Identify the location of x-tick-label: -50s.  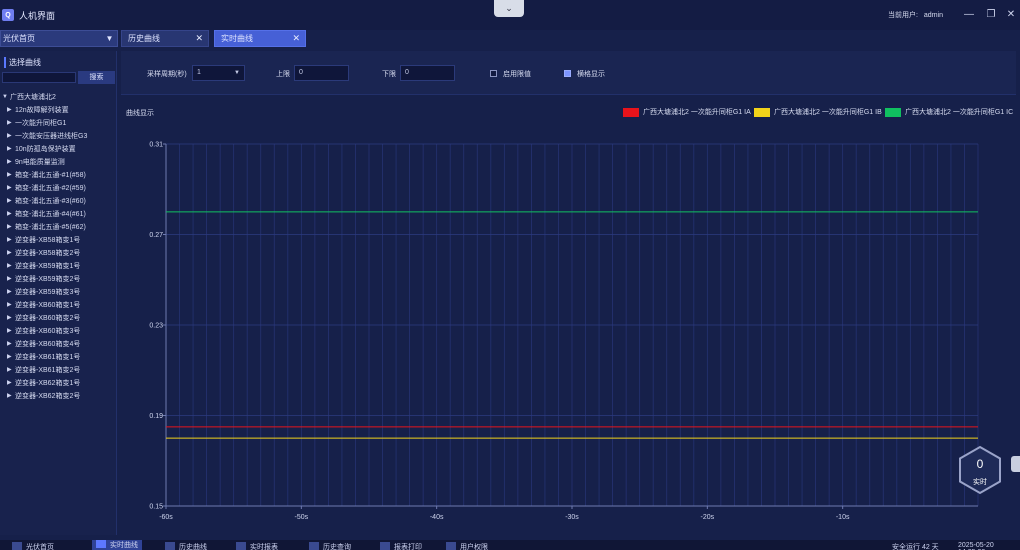
(302, 517).